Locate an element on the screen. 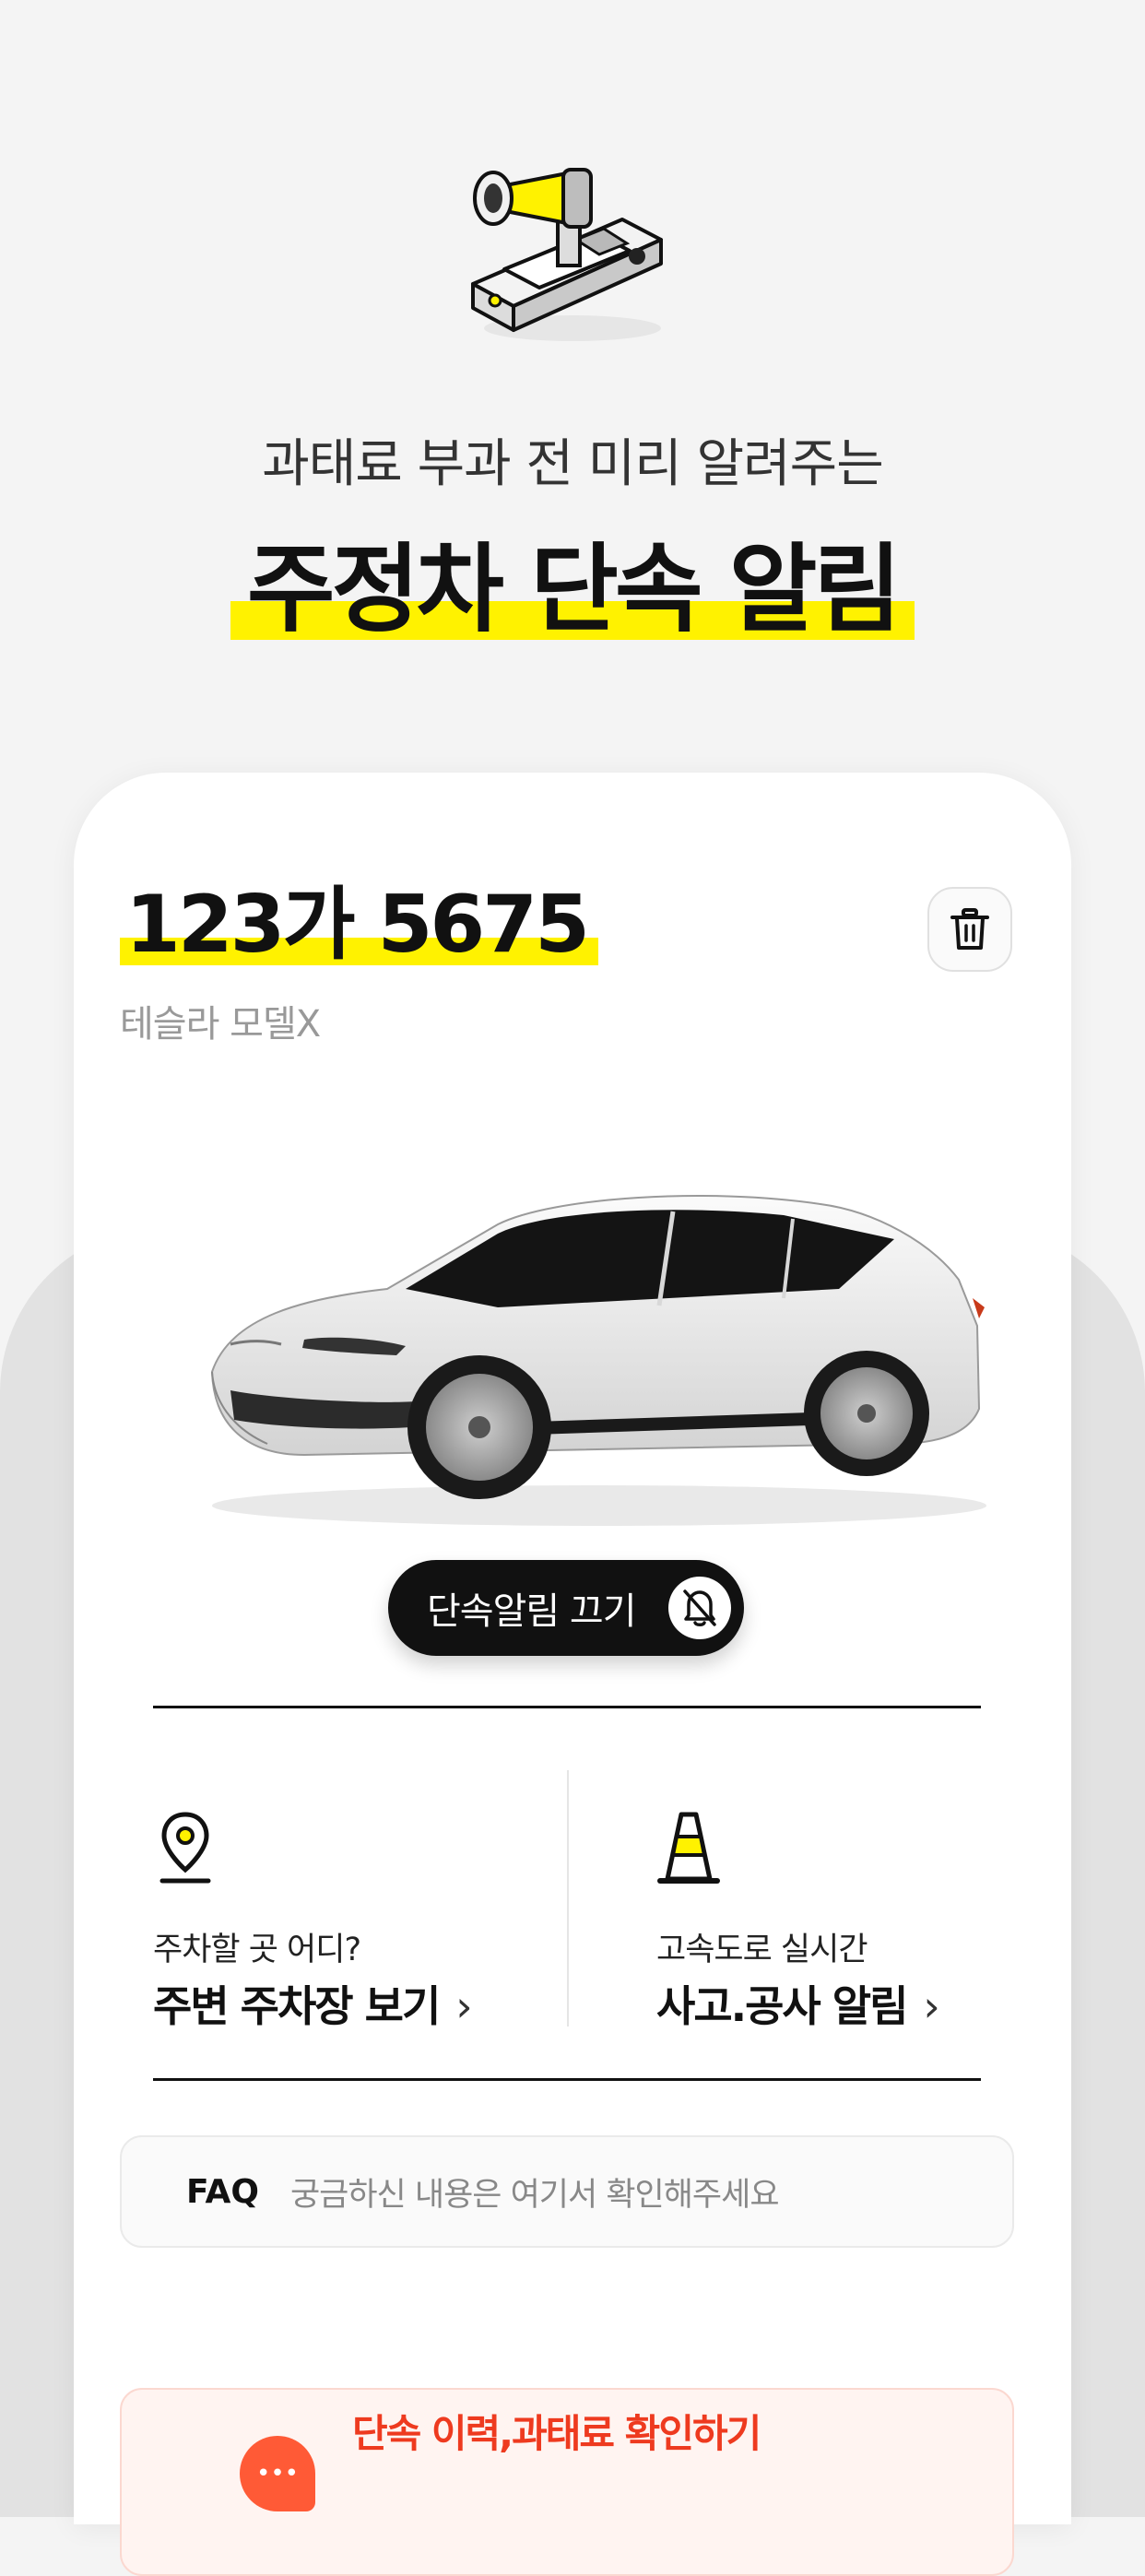  plate-number: 123가 5675 is located at coordinates (357, 925).